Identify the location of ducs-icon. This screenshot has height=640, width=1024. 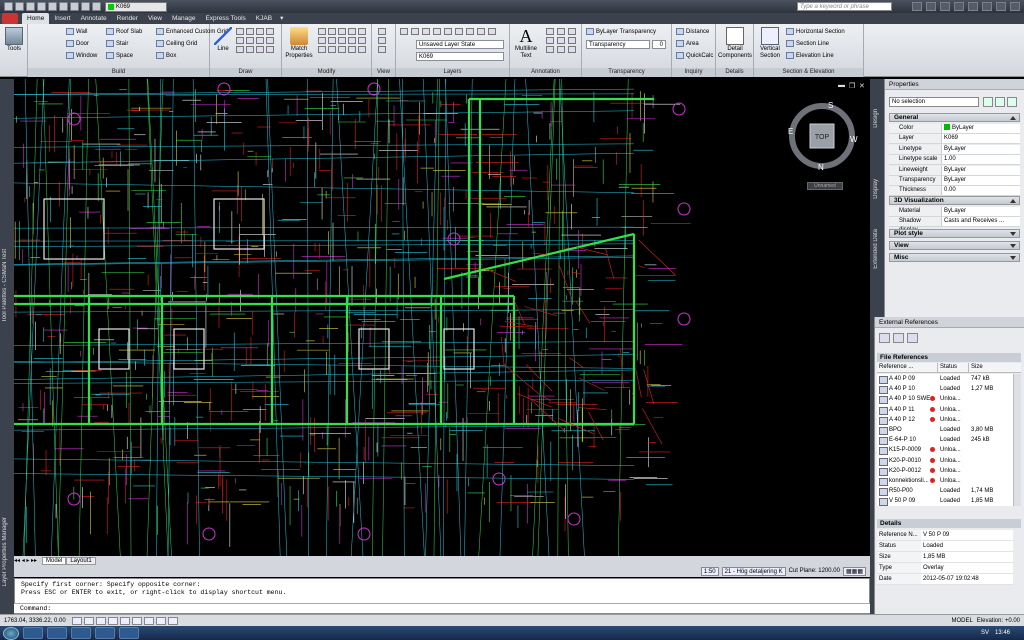
(148, 620).